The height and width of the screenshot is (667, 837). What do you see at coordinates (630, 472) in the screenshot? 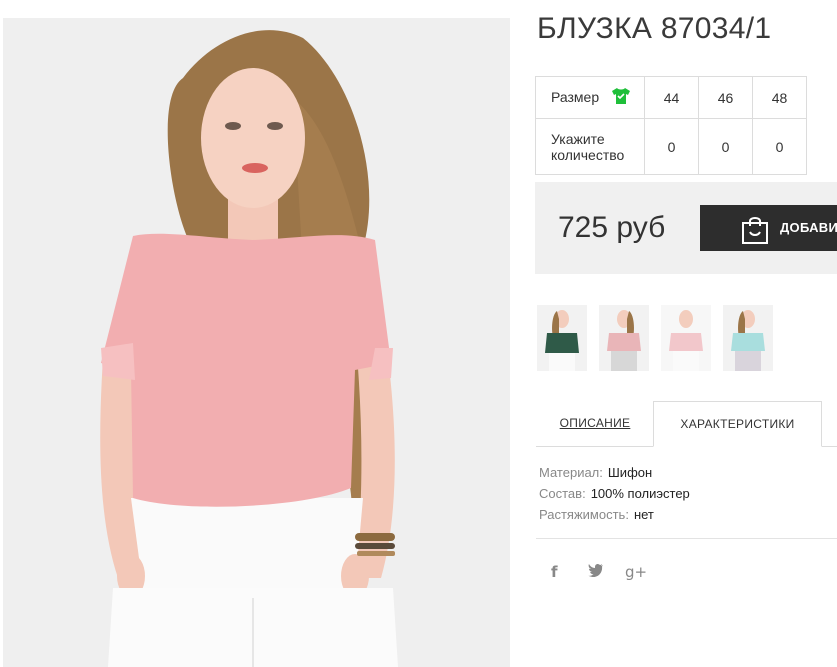
I see `spec-value: Шифон` at bounding box center [630, 472].